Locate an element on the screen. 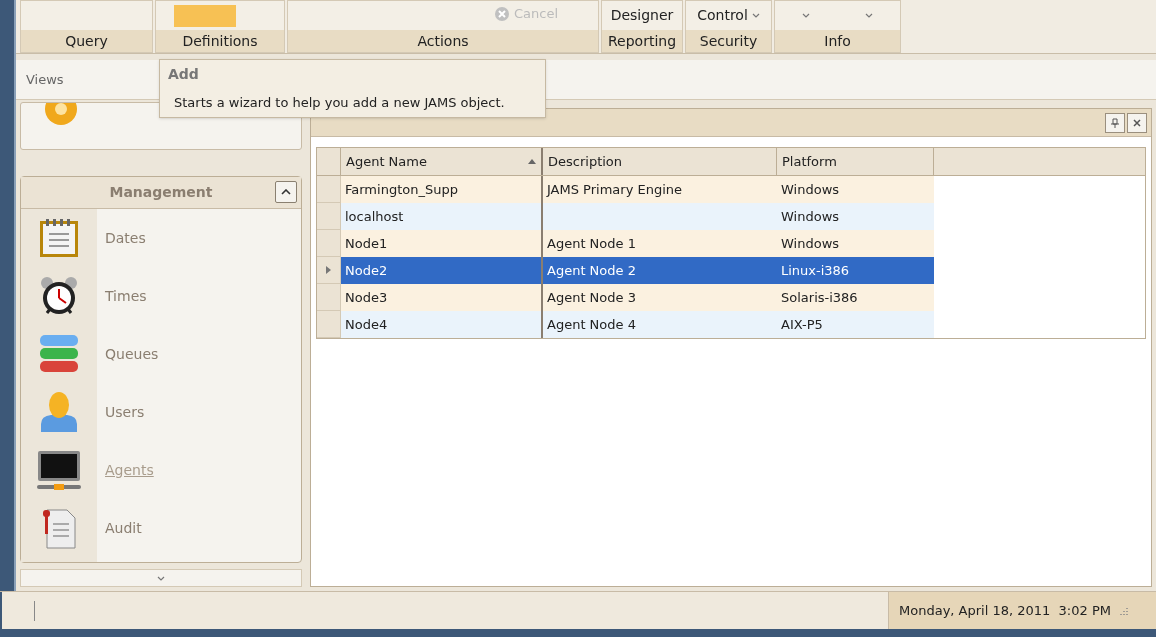  collapse-button is located at coordinates (286, 192).